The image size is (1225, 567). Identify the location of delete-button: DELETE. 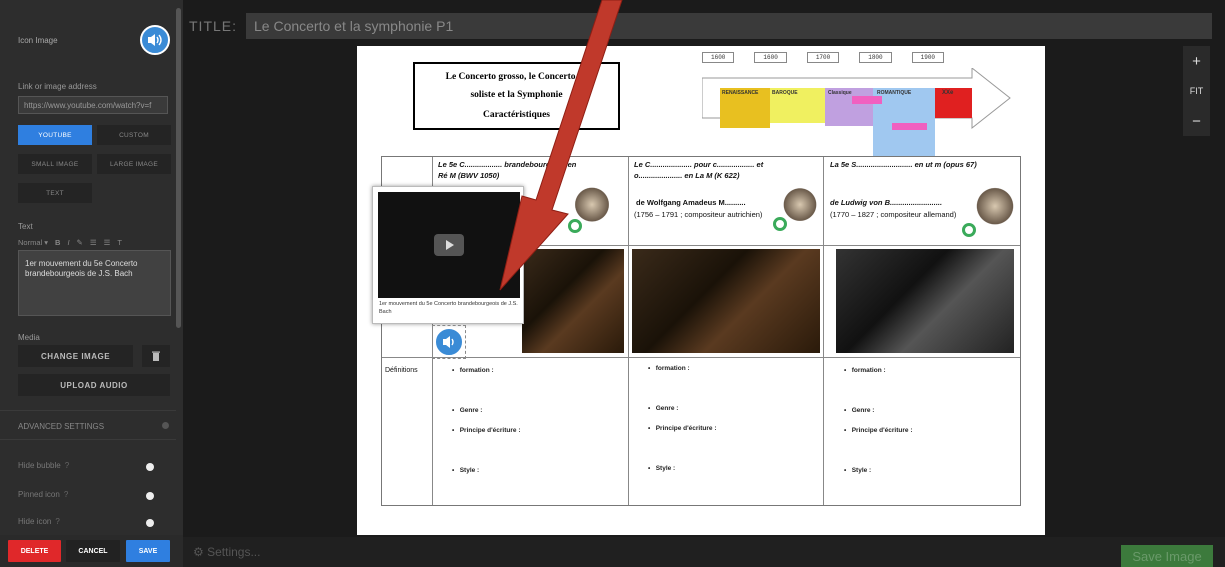
(34, 551).